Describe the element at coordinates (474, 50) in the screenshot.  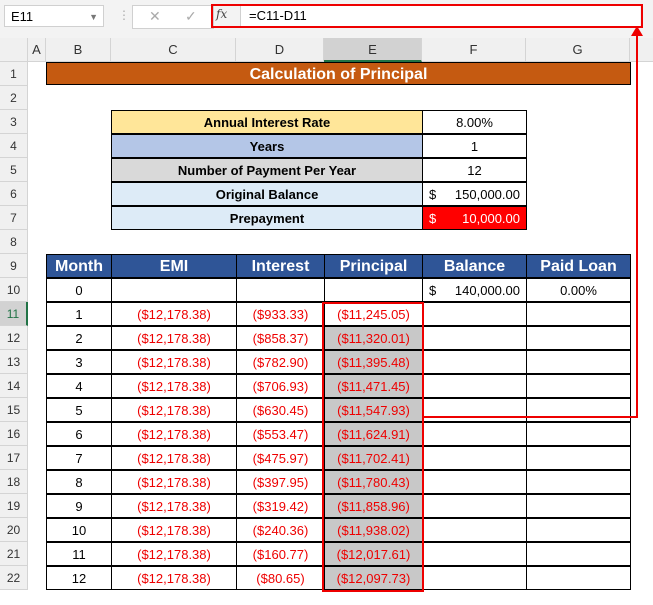
I see `column-header-F: F` at that location.